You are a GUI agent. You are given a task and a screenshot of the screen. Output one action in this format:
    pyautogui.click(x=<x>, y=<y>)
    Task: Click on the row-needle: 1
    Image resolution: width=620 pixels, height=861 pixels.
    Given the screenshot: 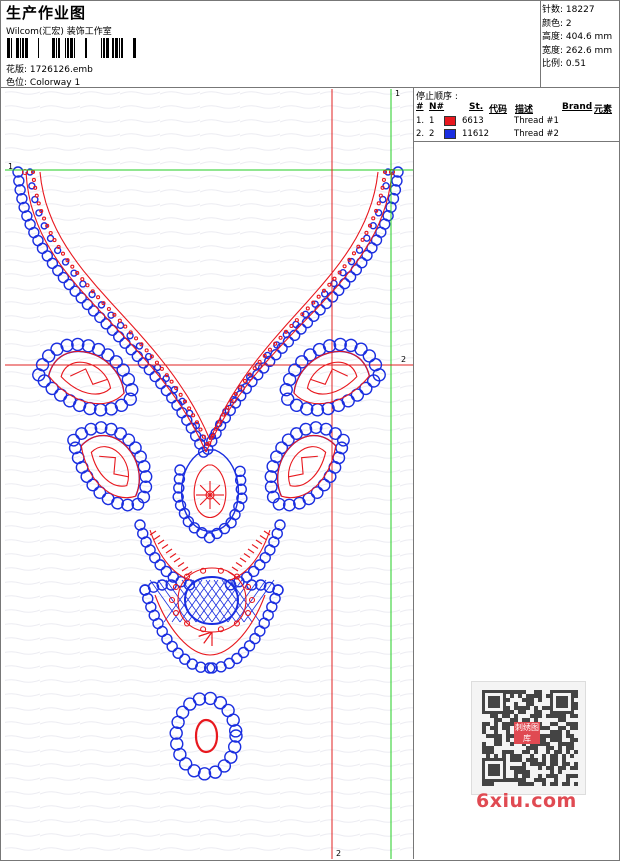 What is the action you would take?
    pyautogui.click(x=432, y=121)
    